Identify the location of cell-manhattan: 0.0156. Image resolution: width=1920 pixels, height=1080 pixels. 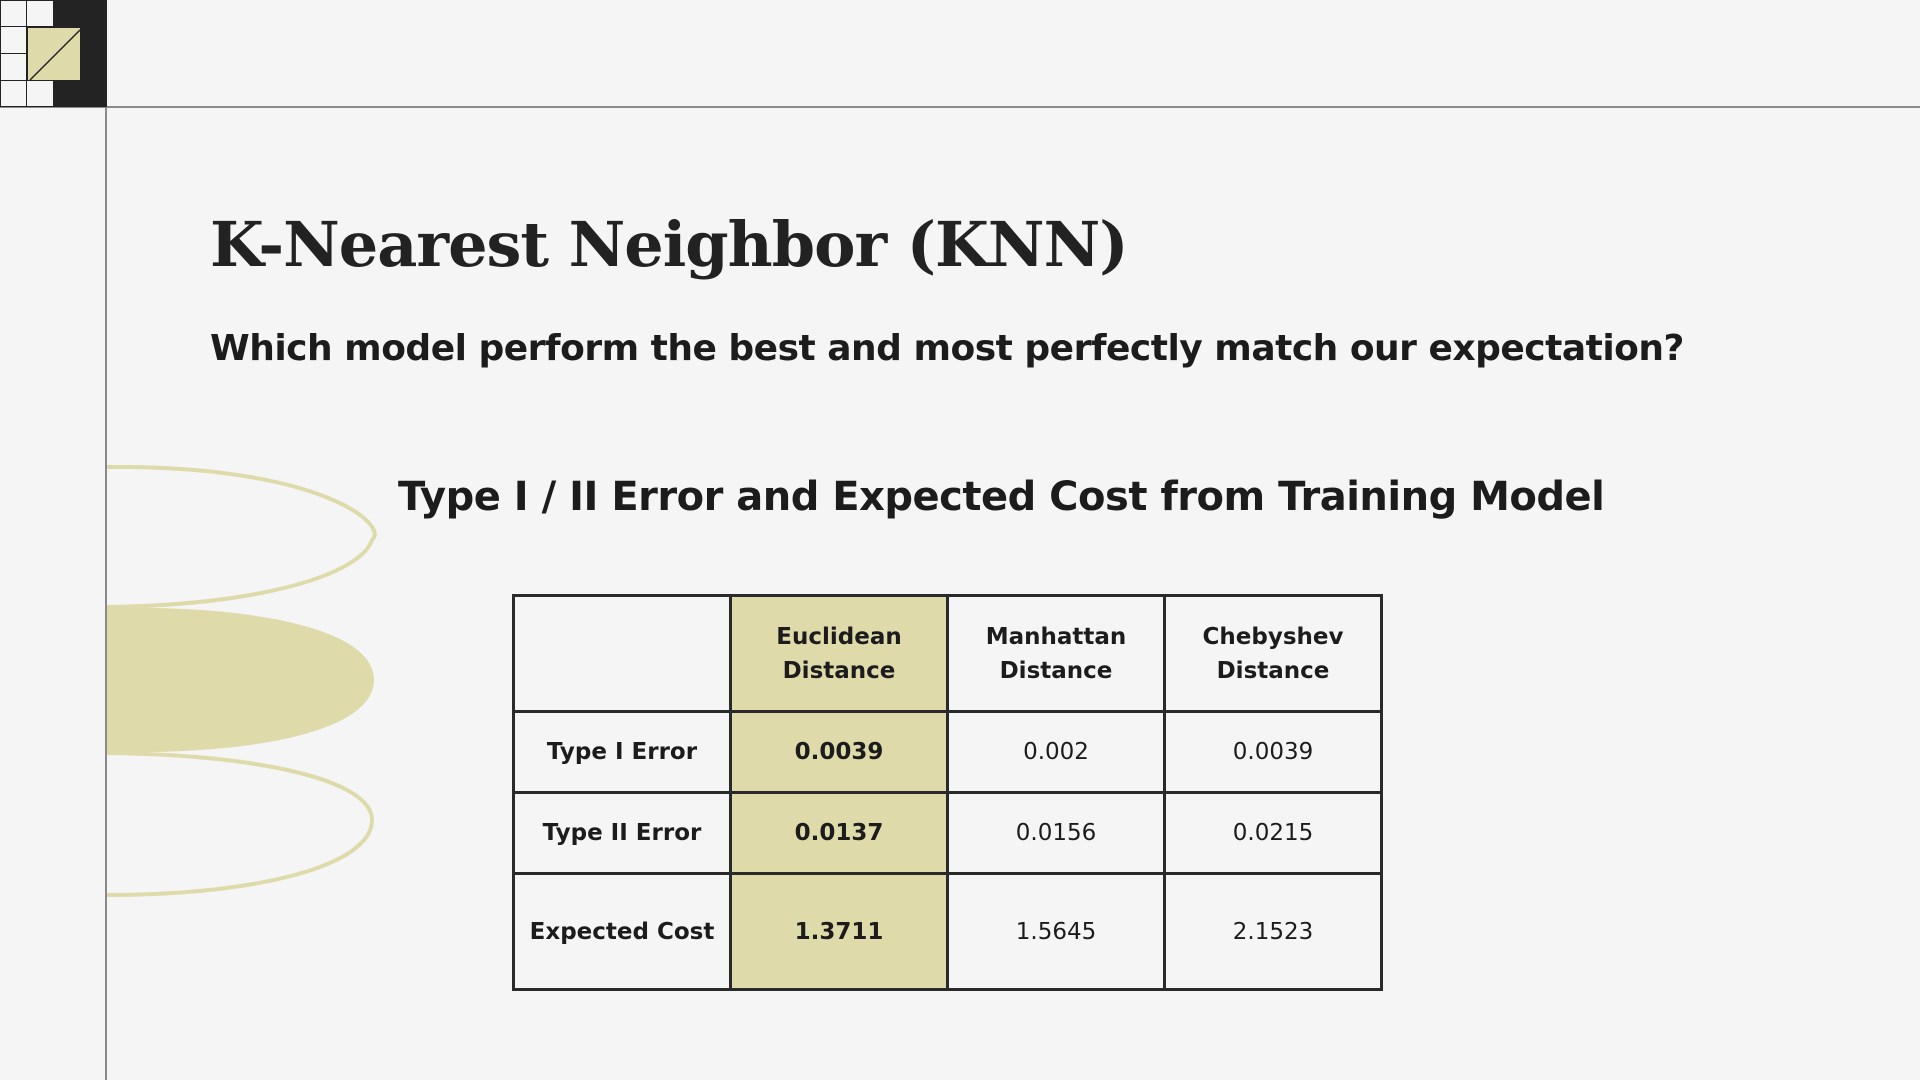
(1056, 833).